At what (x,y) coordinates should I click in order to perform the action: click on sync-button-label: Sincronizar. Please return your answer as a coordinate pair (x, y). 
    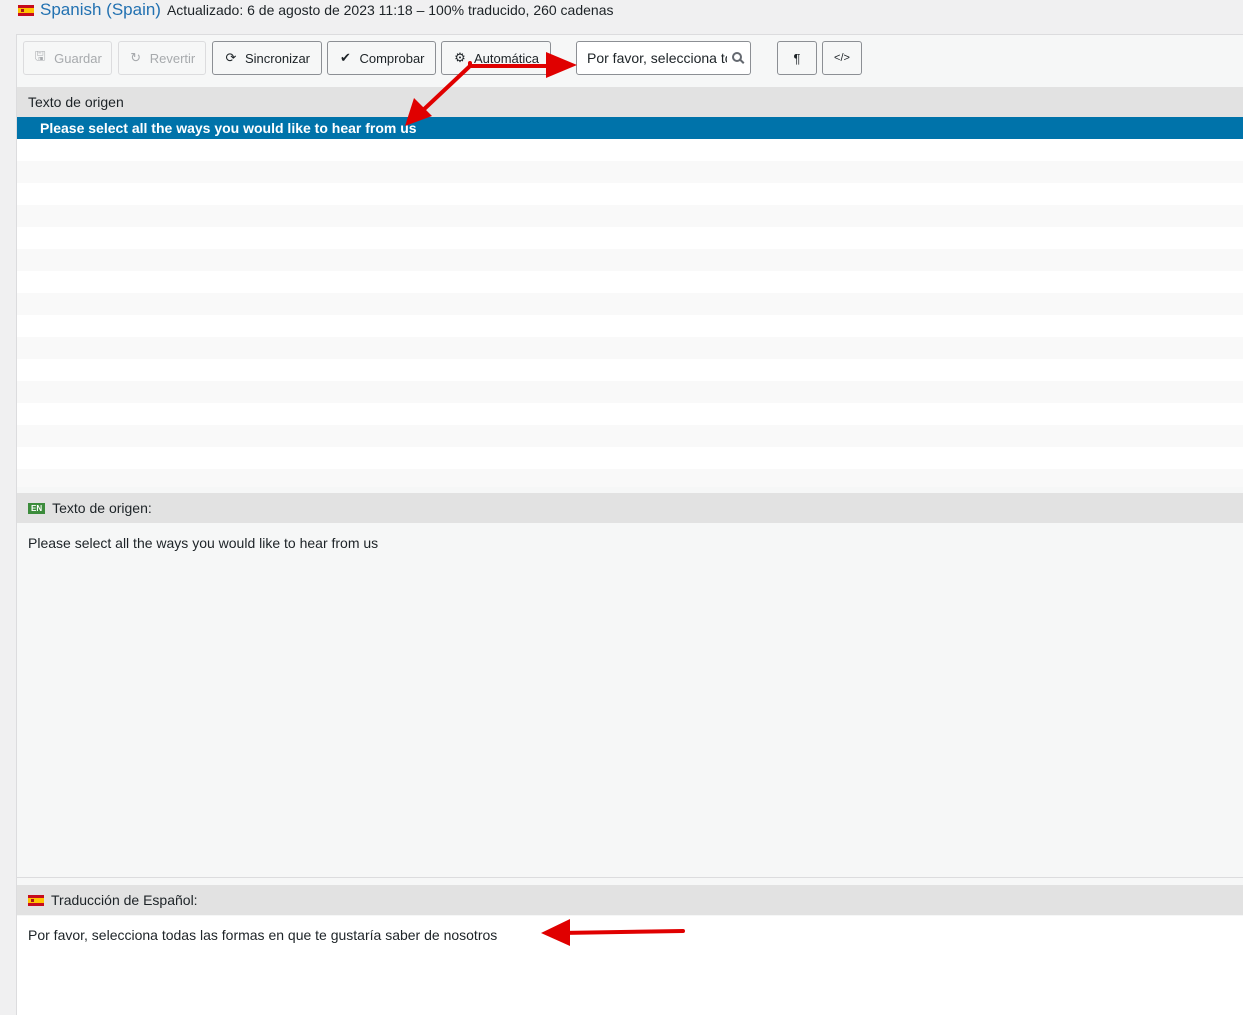
    Looking at the image, I should click on (277, 58).